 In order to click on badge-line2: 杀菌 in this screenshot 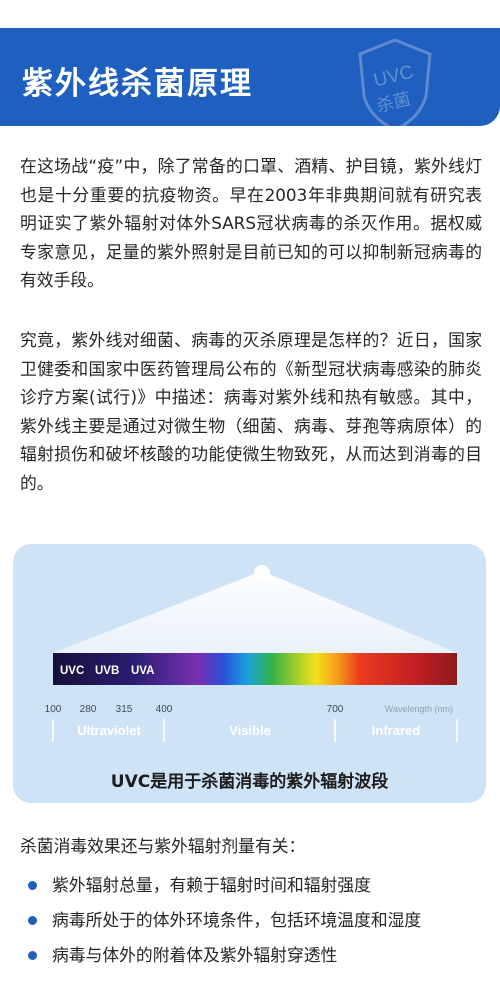, I will do `click(394, 103)`.